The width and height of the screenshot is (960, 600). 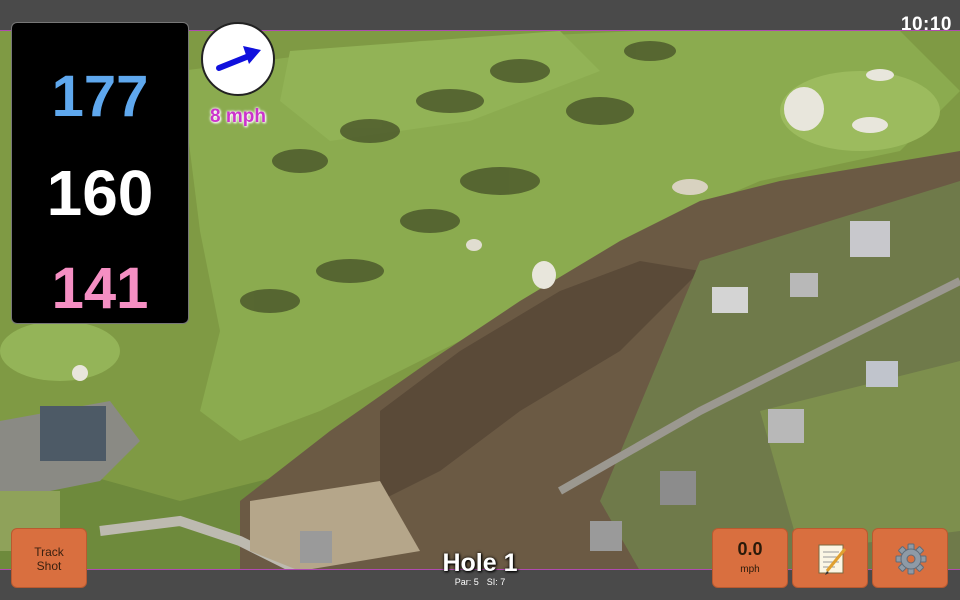 I want to click on hole-title: Hole 1, so click(x=480, y=563).